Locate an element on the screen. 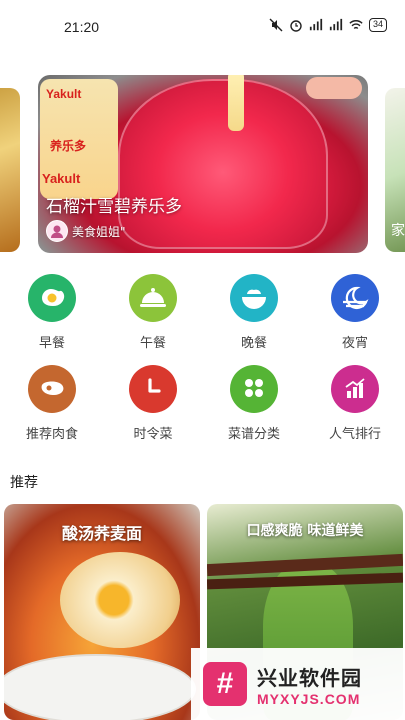  category-breakfast: 早餐 is located at coordinates (52, 312).